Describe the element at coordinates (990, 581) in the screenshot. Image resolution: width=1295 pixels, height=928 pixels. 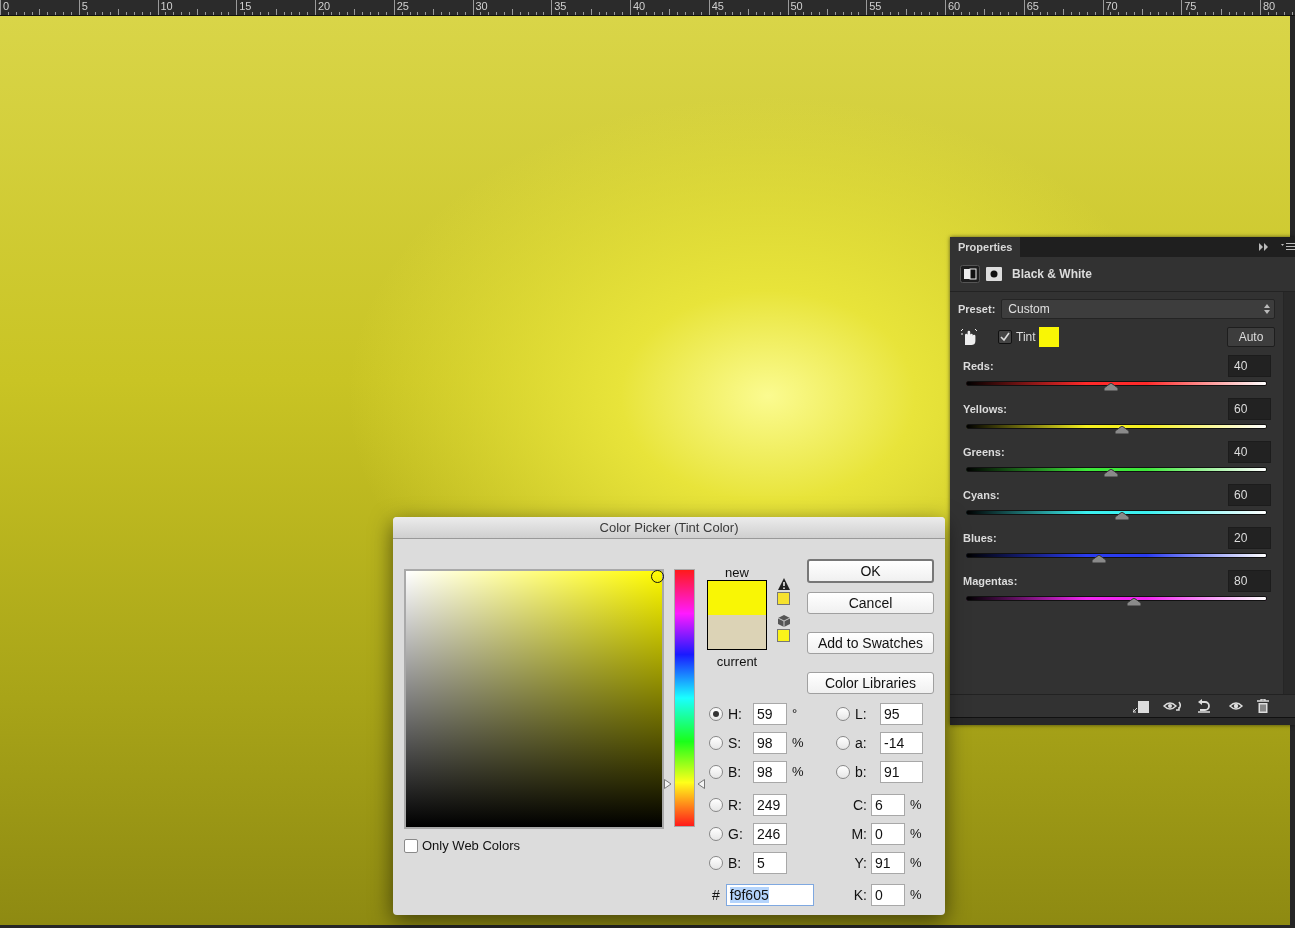
I see `slider-label: Magentas:` at that location.